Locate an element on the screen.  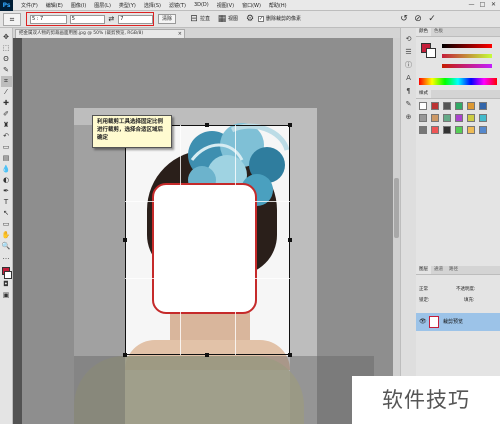
paragraph-panel-icon: ¶ is located at coordinates (408, 91).